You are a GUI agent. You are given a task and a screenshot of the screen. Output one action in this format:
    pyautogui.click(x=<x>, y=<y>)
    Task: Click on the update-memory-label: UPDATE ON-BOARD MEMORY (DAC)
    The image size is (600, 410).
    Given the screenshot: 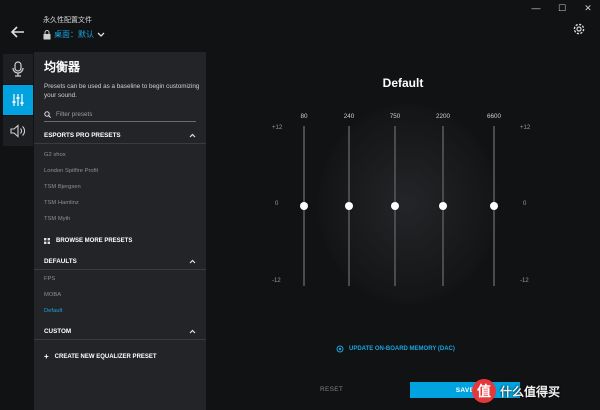 What is the action you would take?
    pyautogui.click(x=402, y=349)
    